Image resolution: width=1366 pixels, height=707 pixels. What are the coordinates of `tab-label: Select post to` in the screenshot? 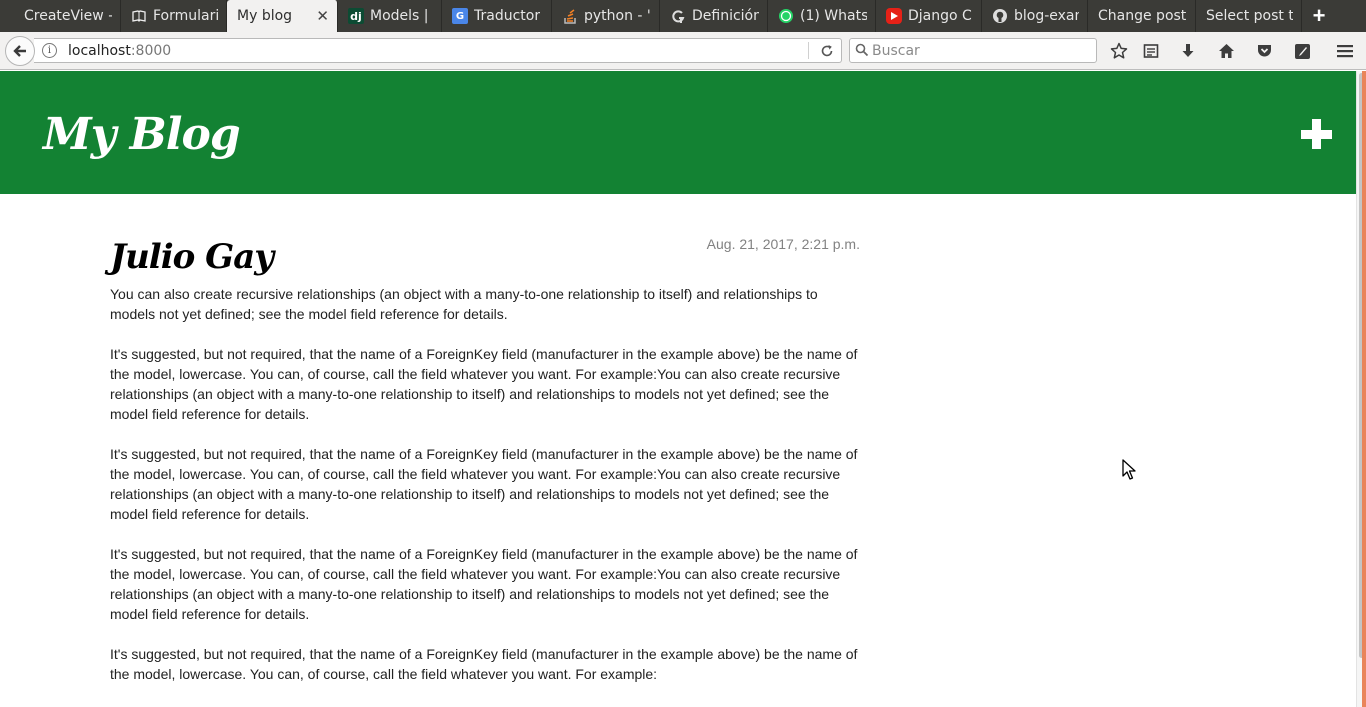 It's located at (1249, 16).